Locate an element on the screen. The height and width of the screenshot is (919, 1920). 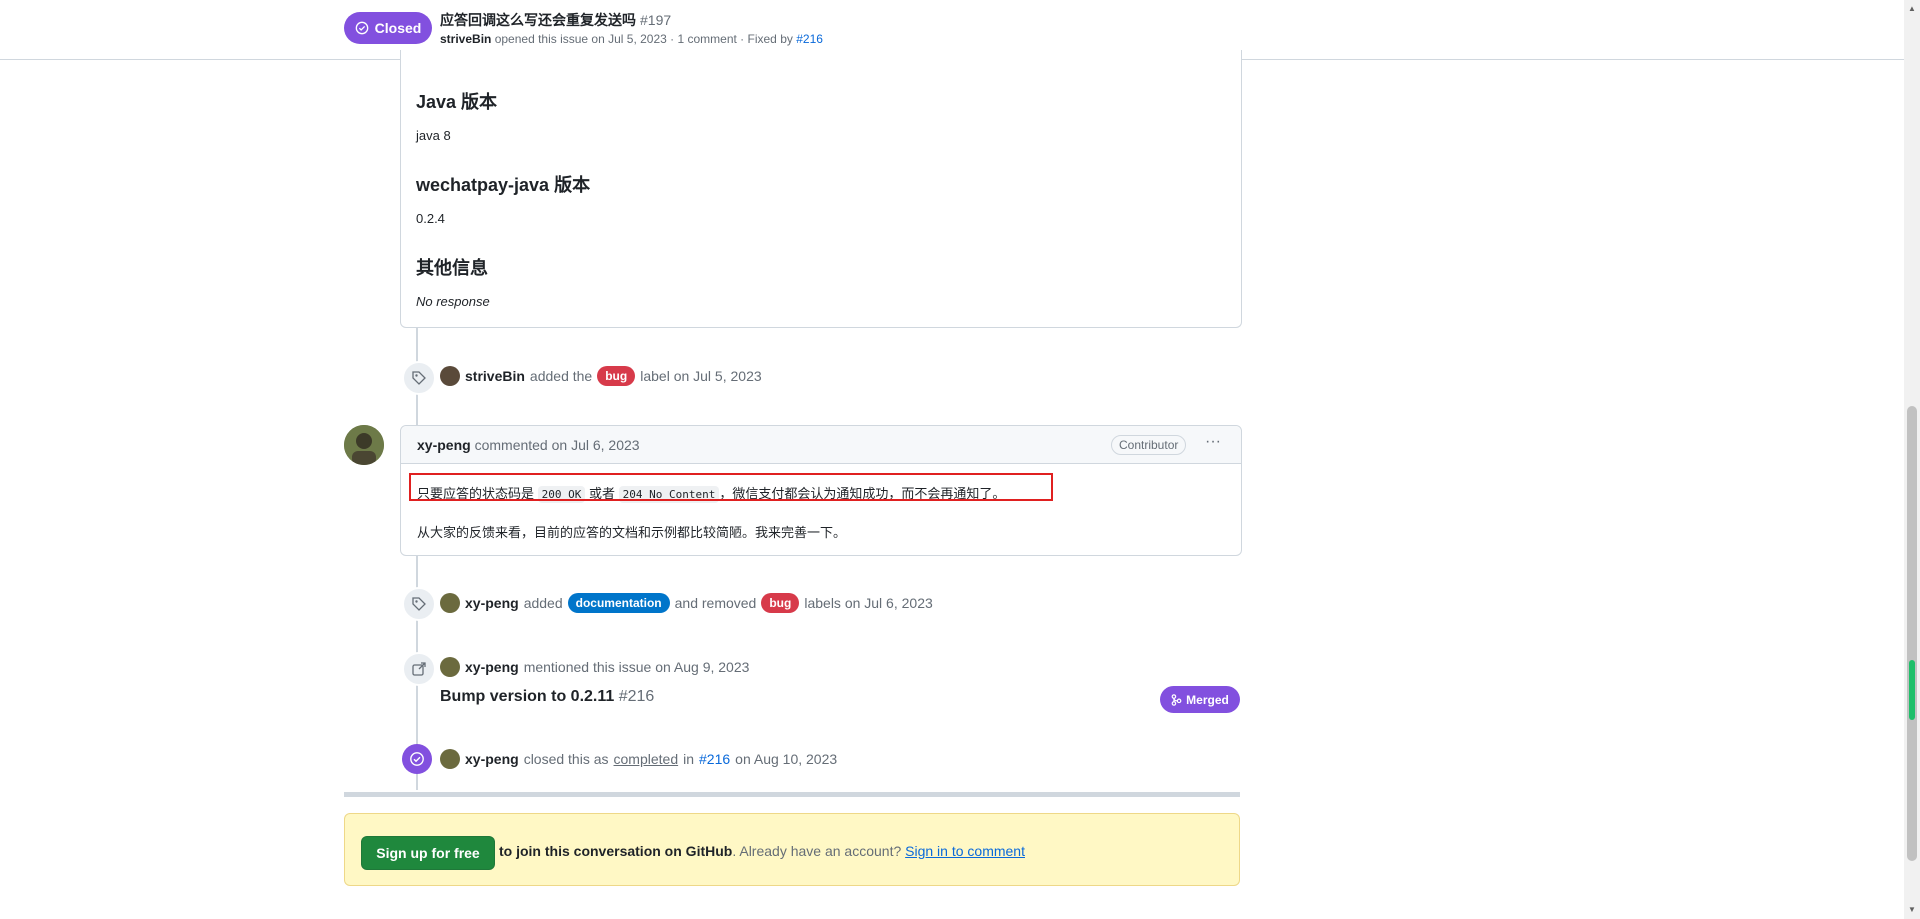
heading-sdk-version: wechatpay-java 版本 is located at coordinates (503, 185).